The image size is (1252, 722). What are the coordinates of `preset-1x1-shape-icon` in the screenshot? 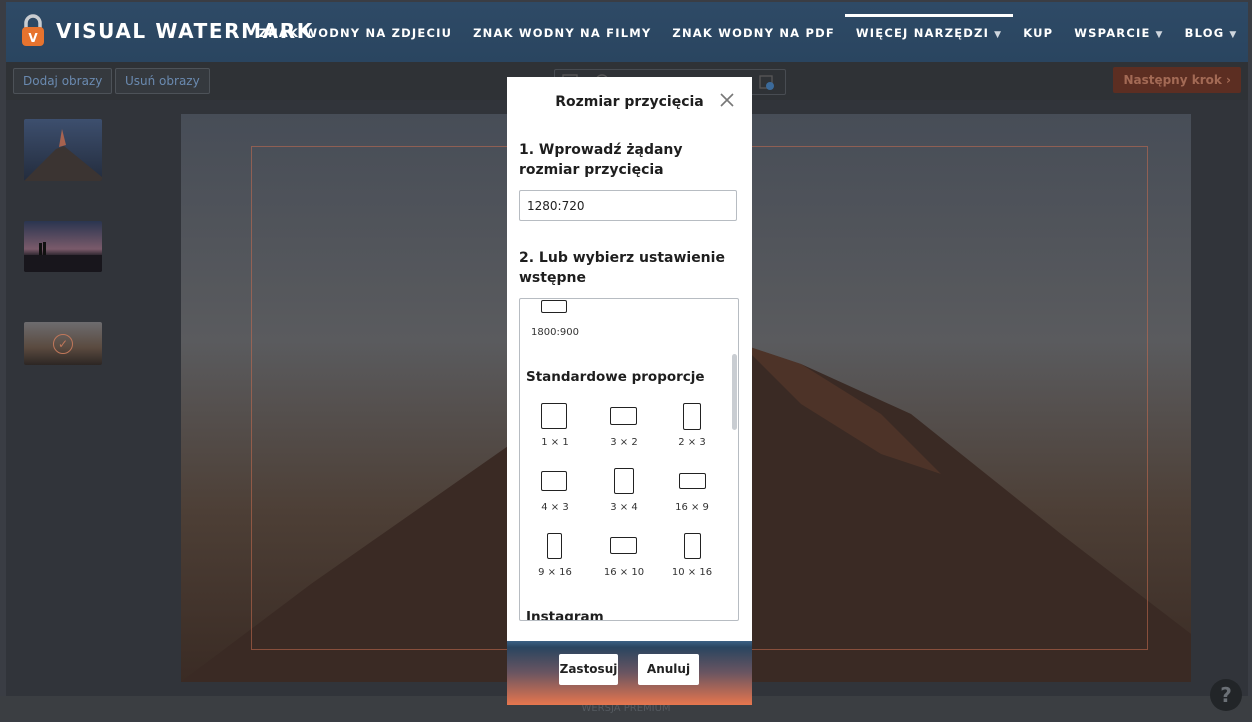 It's located at (554, 416).